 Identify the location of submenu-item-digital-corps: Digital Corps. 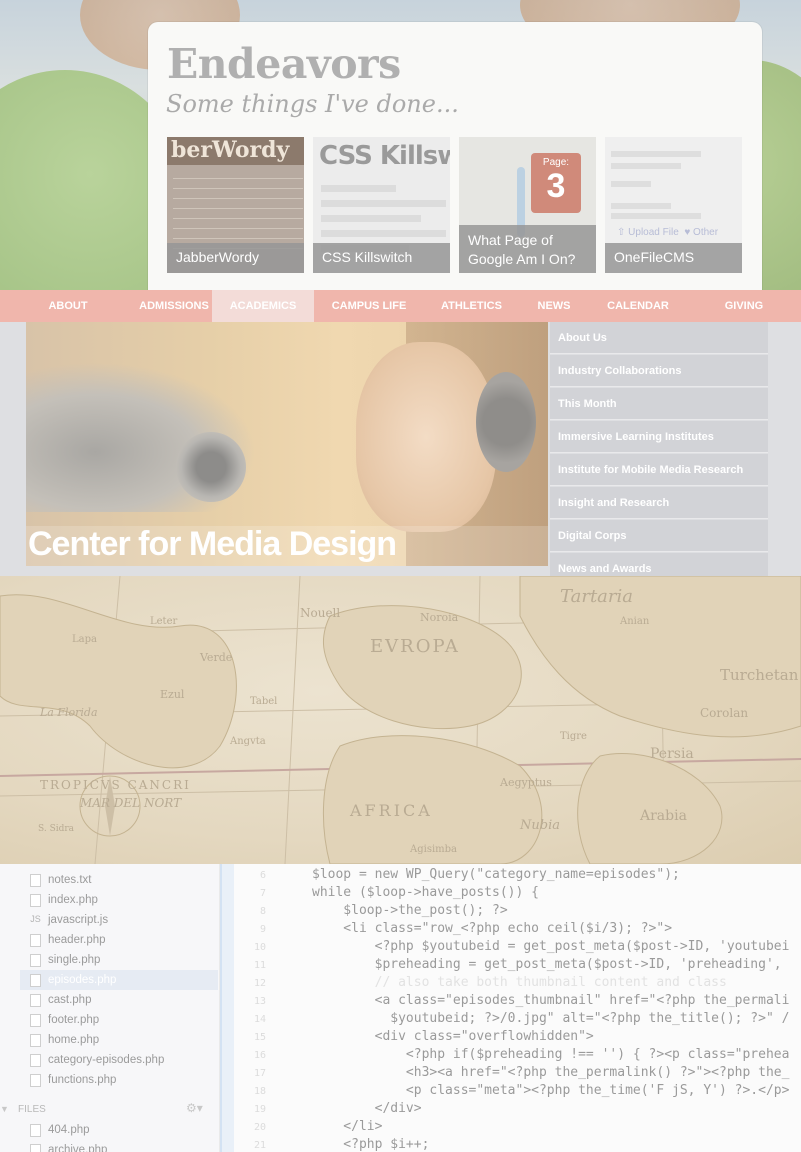
(659, 536).